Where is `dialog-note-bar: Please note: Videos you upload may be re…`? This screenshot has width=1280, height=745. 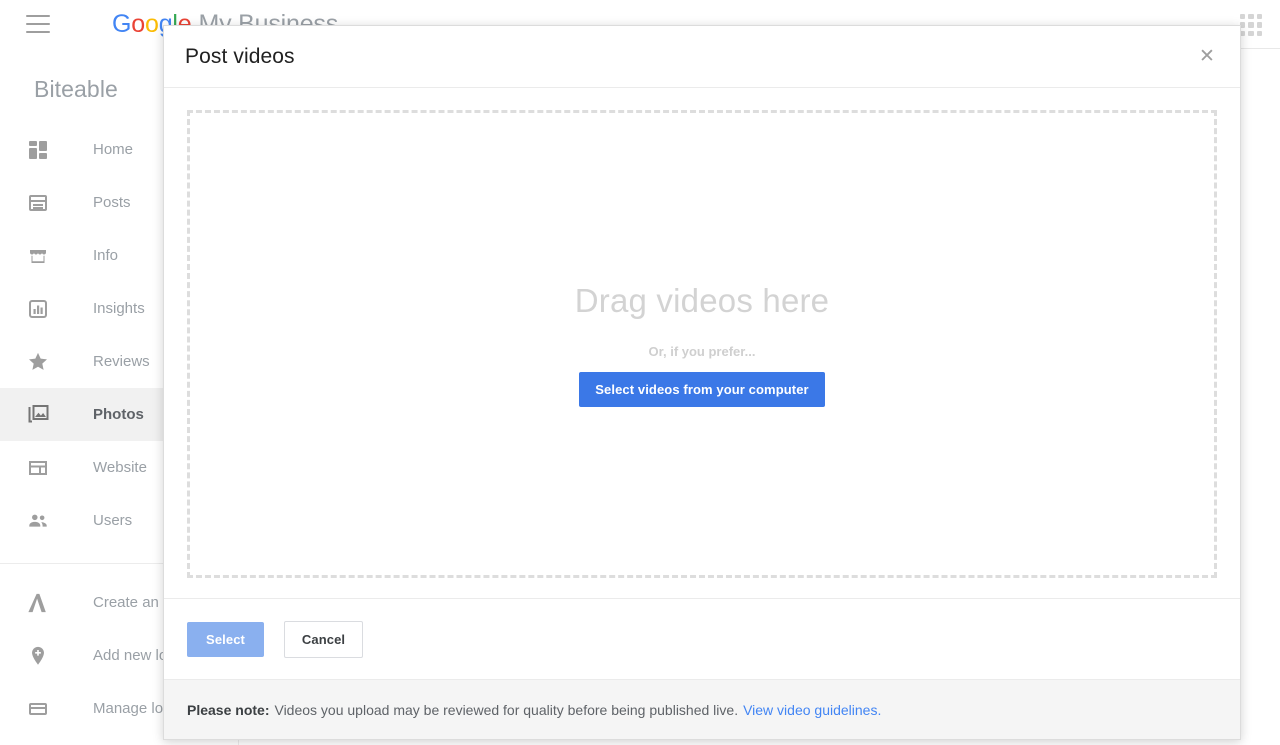
dialog-note-bar: Please note: Videos you upload may be re… is located at coordinates (702, 709).